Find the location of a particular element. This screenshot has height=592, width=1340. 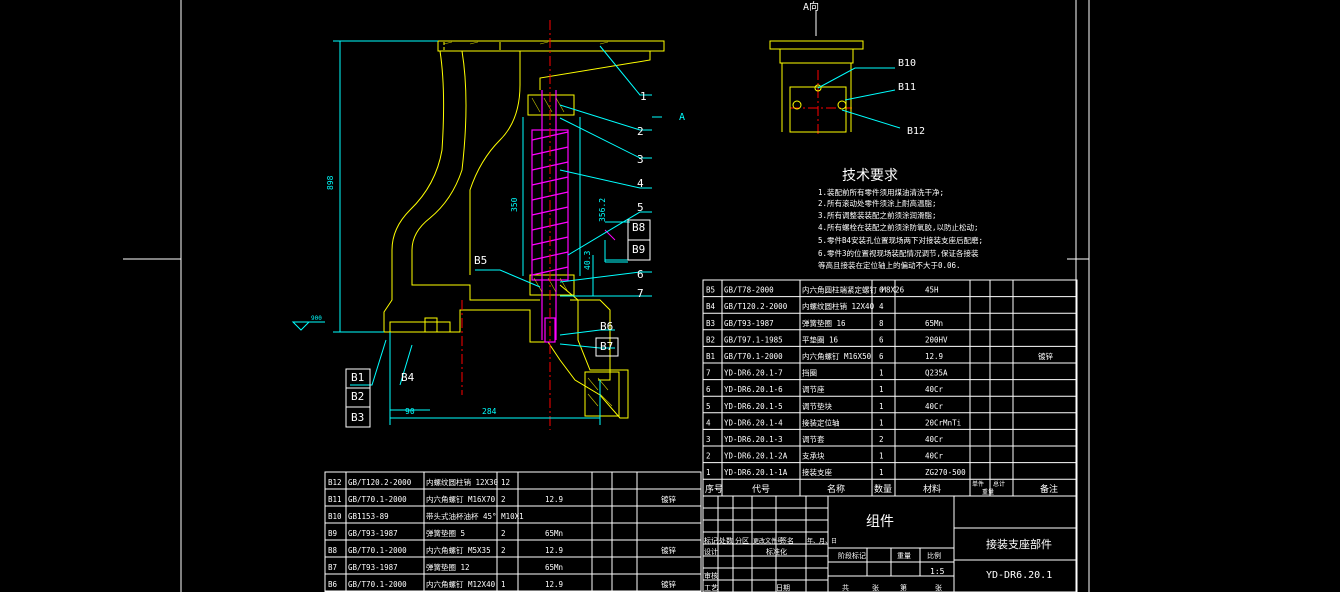

datum-label: 900 is located at coordinates (316, 318).